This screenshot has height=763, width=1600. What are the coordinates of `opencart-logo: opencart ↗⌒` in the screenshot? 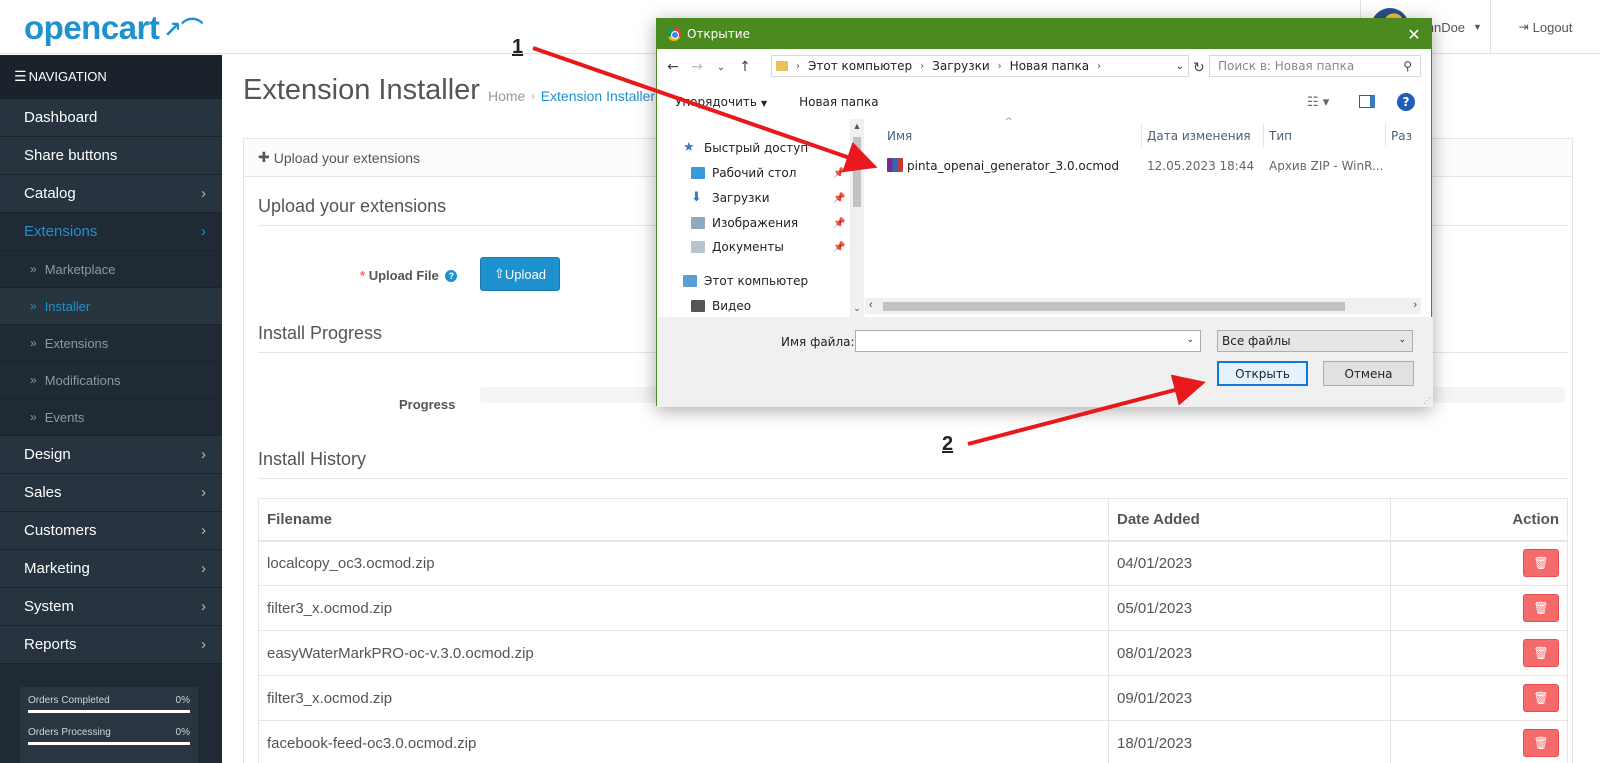 It's located at (113, 27).